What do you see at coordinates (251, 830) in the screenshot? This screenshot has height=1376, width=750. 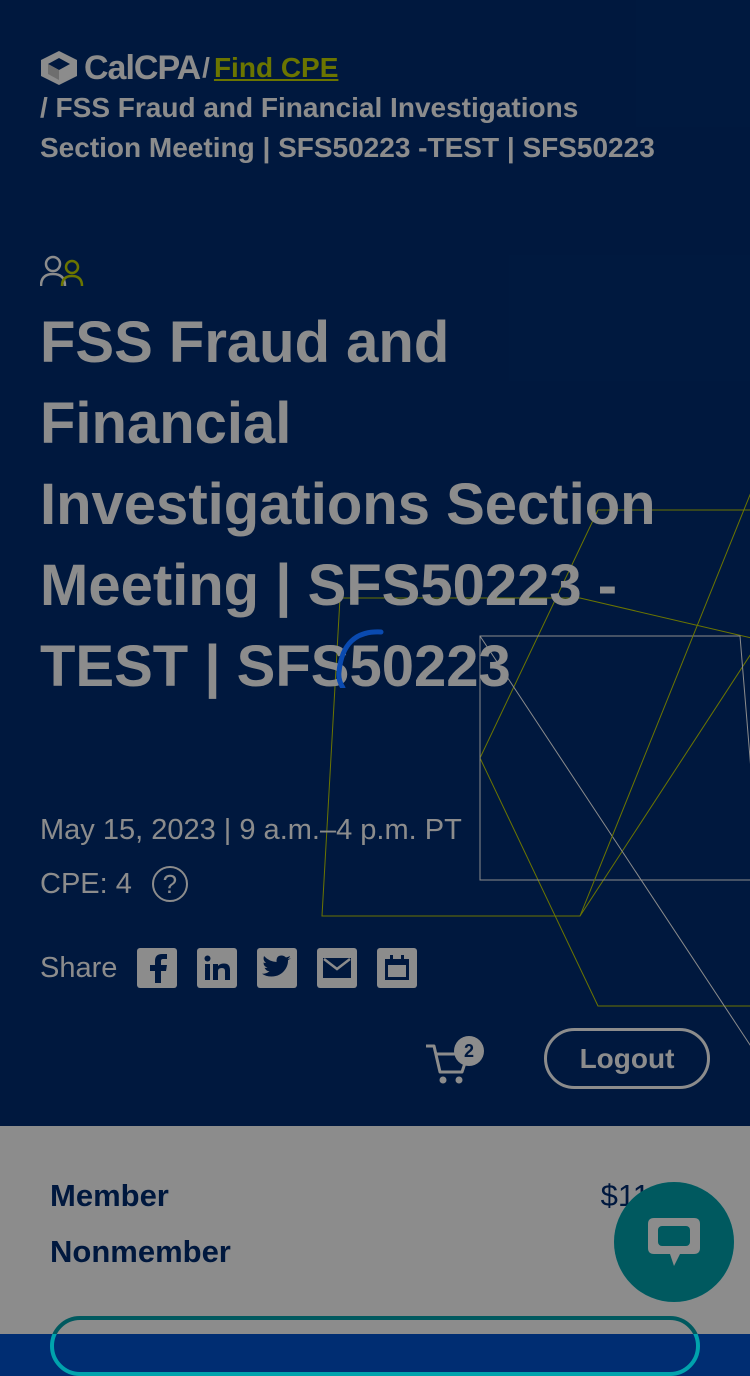 I see `event-date: May 15, 2023 | 9 a.m.–4 p.m. PT` at bounding box center [251, 830].